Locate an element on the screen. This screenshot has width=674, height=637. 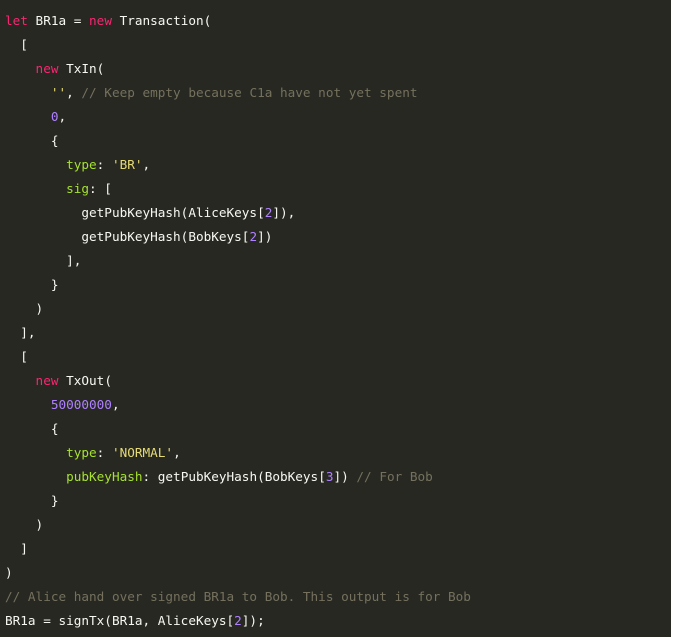
code-token-identifier: getPubKeyHash(AliceKeys[ is located at coordinates (135, 212).